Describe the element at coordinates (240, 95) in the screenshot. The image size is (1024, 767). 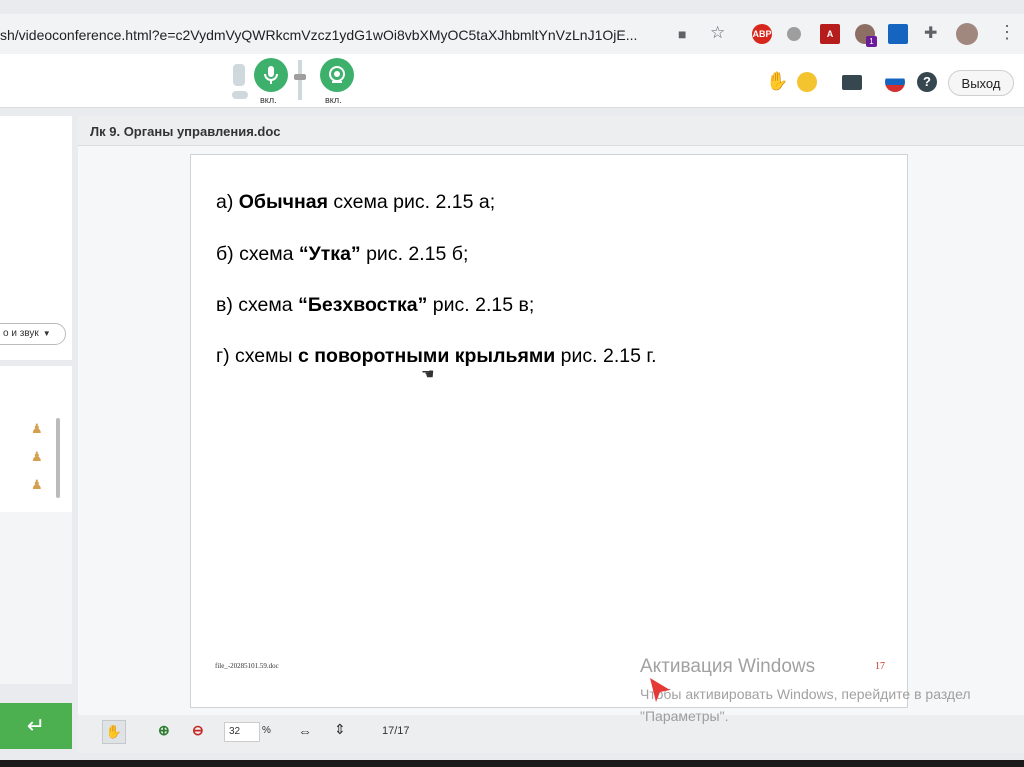
I see `mic-toggle` at that location.